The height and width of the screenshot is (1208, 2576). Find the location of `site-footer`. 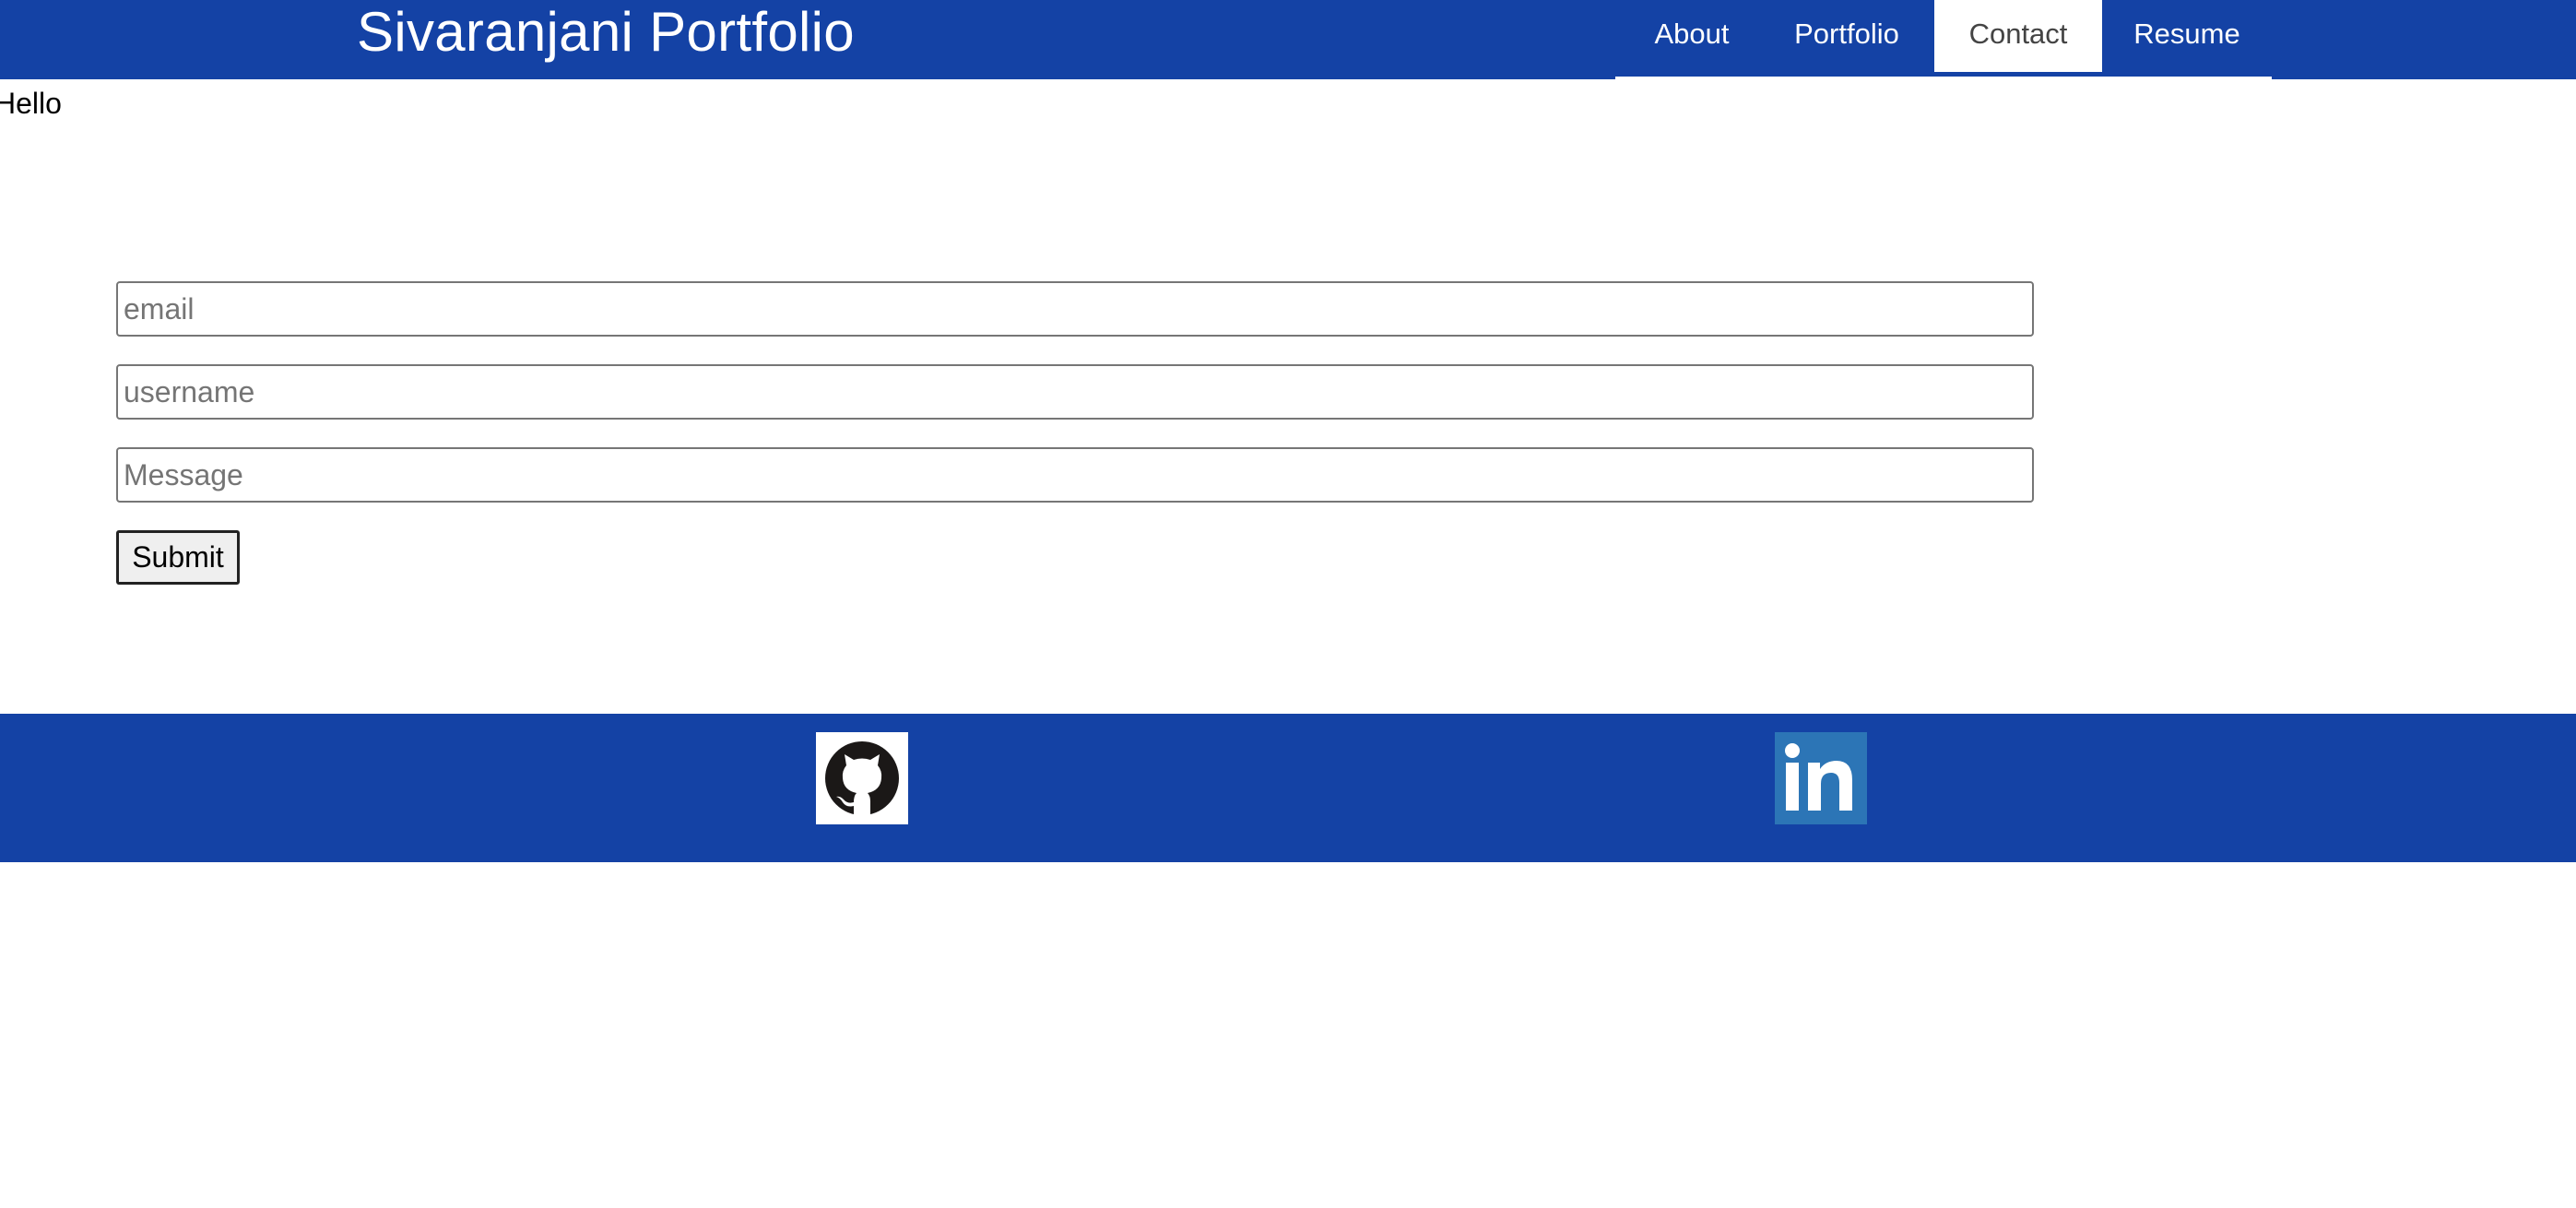

site-footer is located at coordinates (1288, 788).